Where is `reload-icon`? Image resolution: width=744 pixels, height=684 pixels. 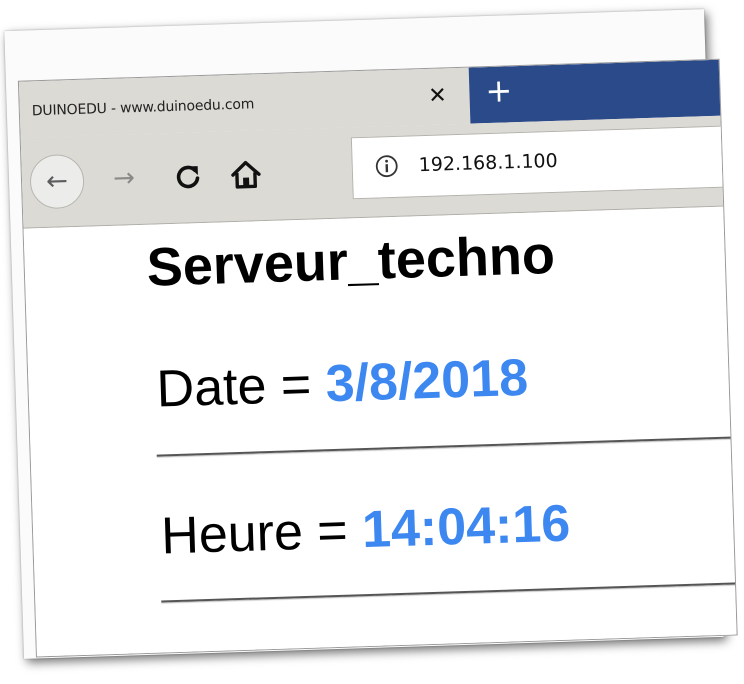
reload-icon is located at coordinates (188, 177).